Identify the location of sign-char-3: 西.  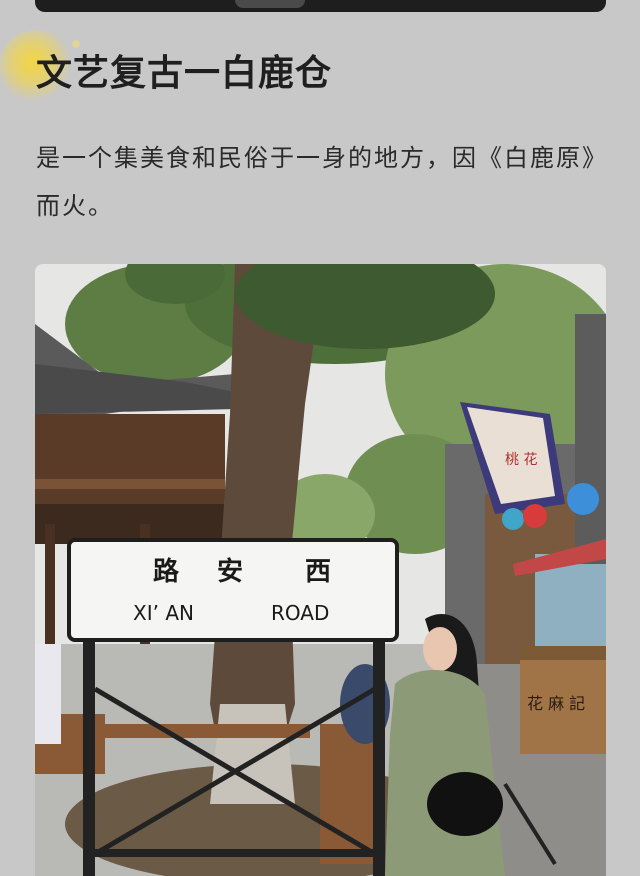
(318, 572).